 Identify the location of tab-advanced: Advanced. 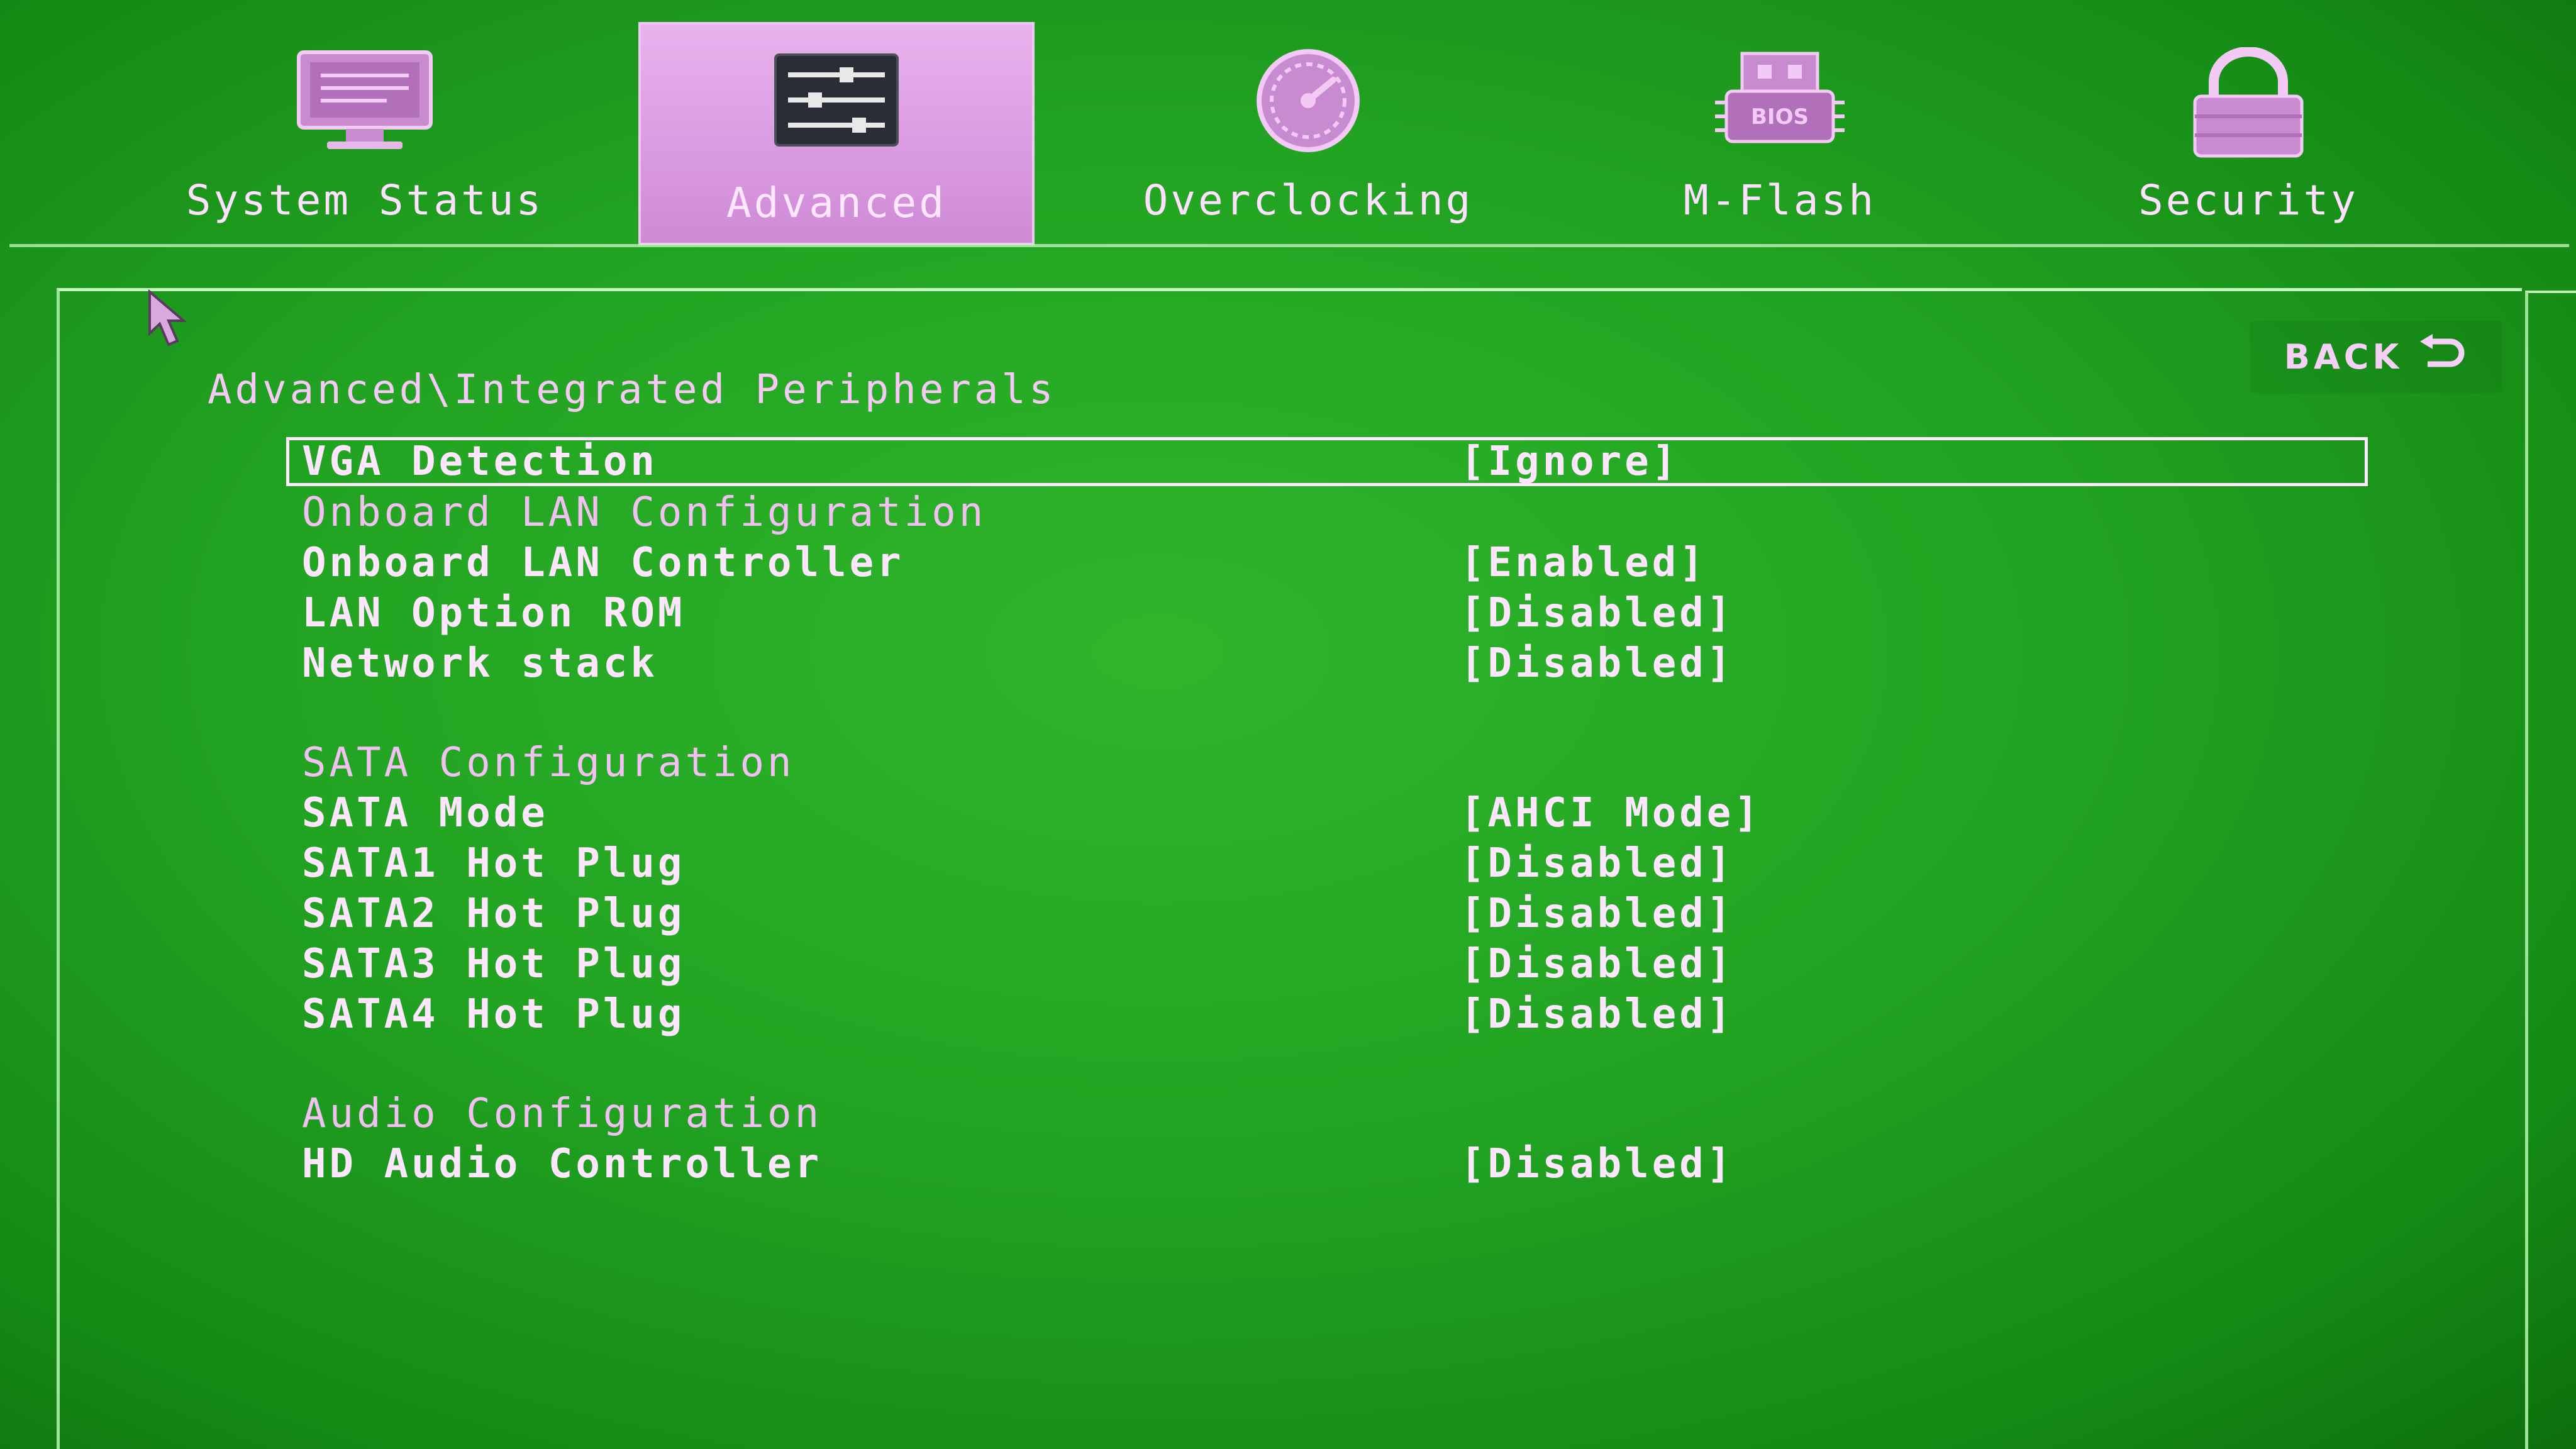
(836, 133).